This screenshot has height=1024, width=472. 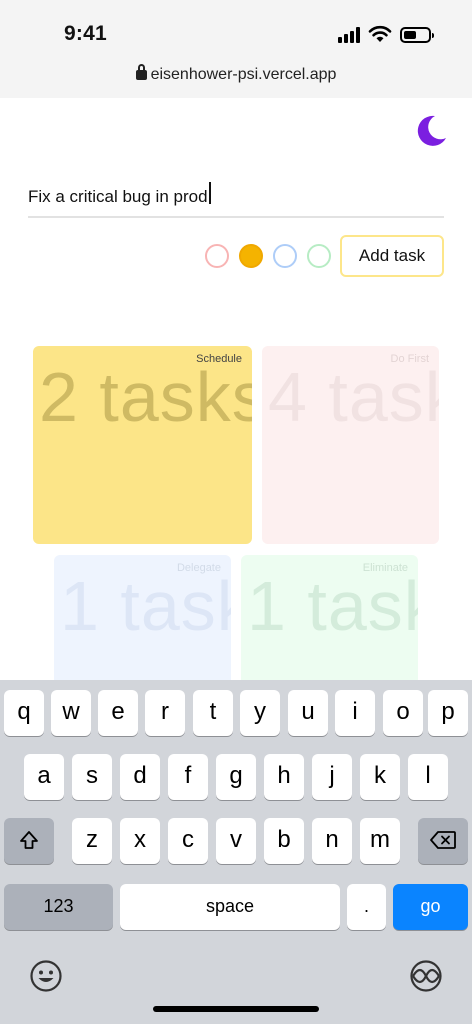 What do you see at coordinates (260, 713) in the screenshot?
I see `key-y: y` at bounding box center [260, 713].